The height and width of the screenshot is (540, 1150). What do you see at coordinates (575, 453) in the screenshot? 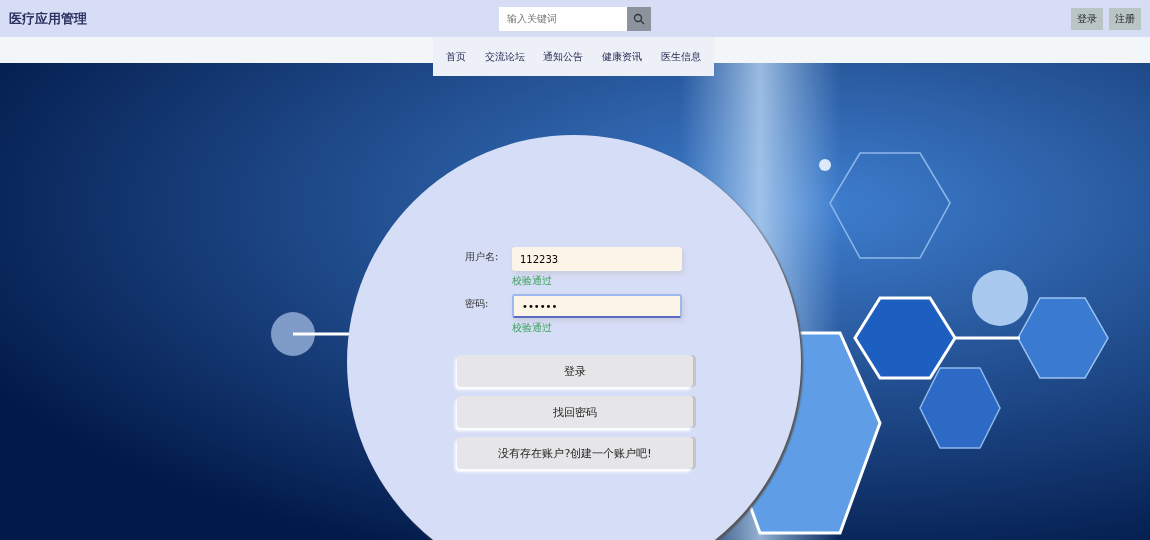
I see `form-button: 没有存在账户?创建一个账户吧!` at bounding box center [575, 453].